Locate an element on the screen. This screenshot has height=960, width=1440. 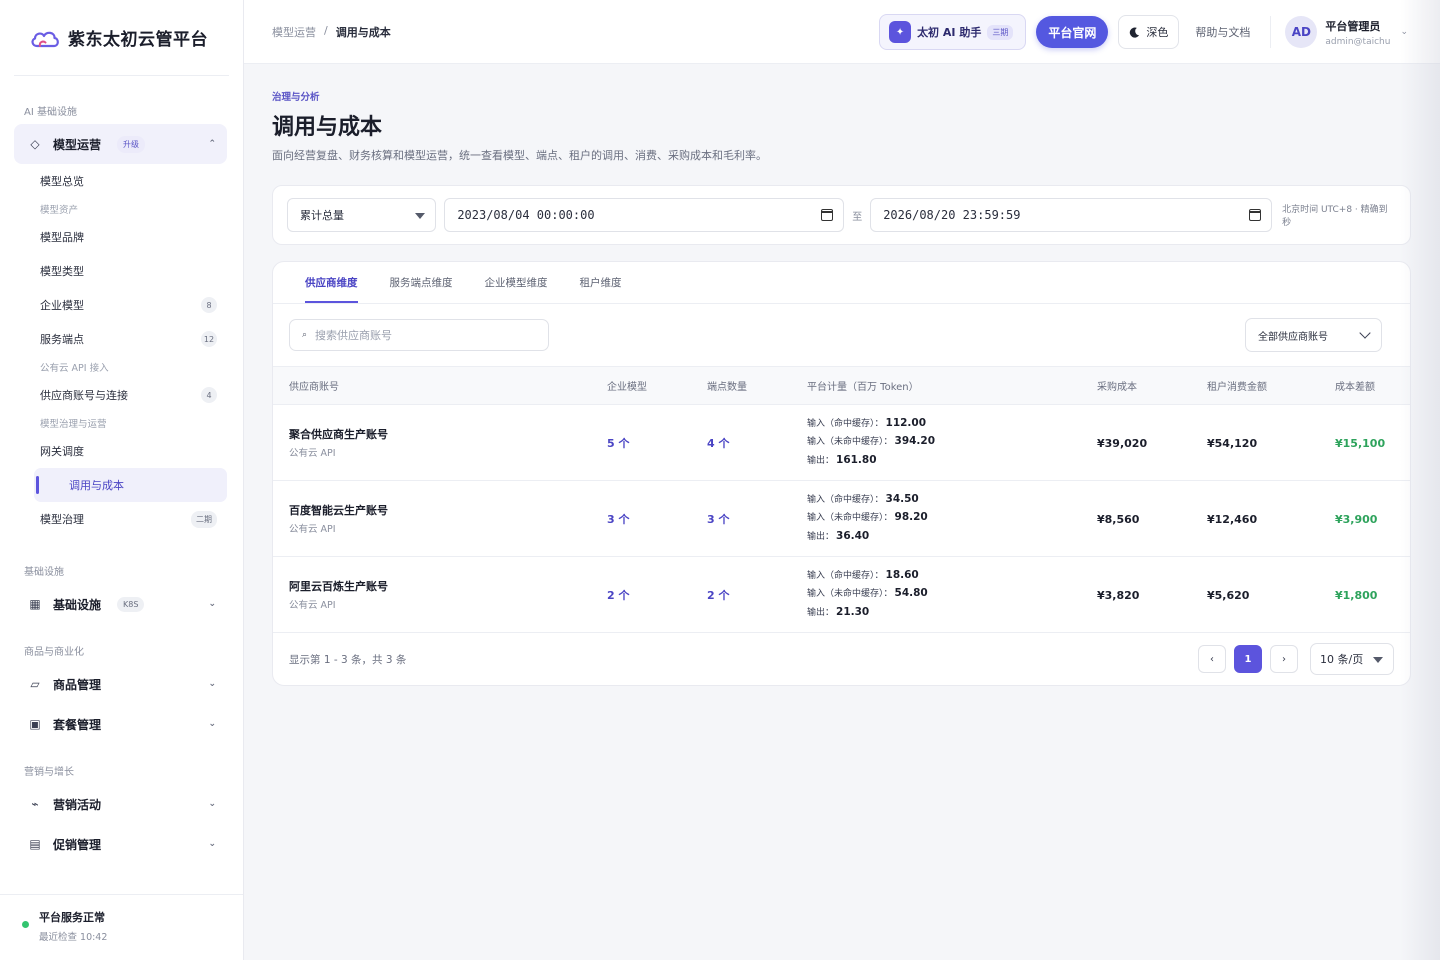
nav-item: ▦ 基础设施 K8S ⌄ is located at coordinates (120, 604).